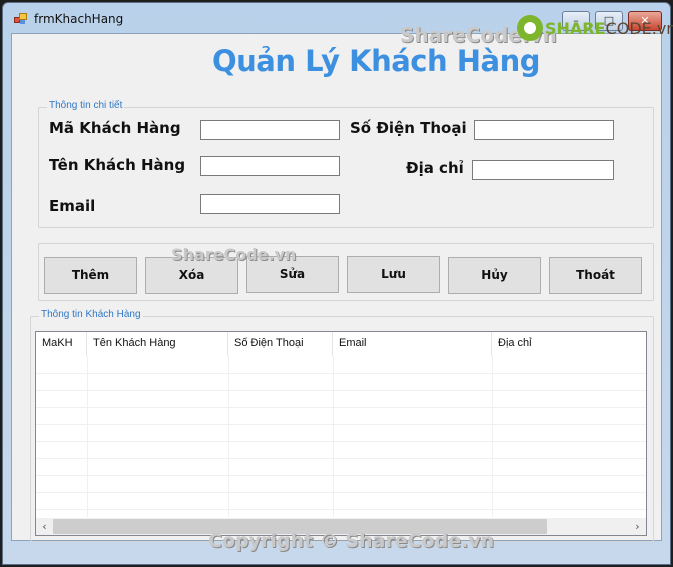  What do you see at coordinates (569, 344) in the screenshot?
I see `column-header-dia-chi: Địa chỉ` at bounding box center [569, 344].